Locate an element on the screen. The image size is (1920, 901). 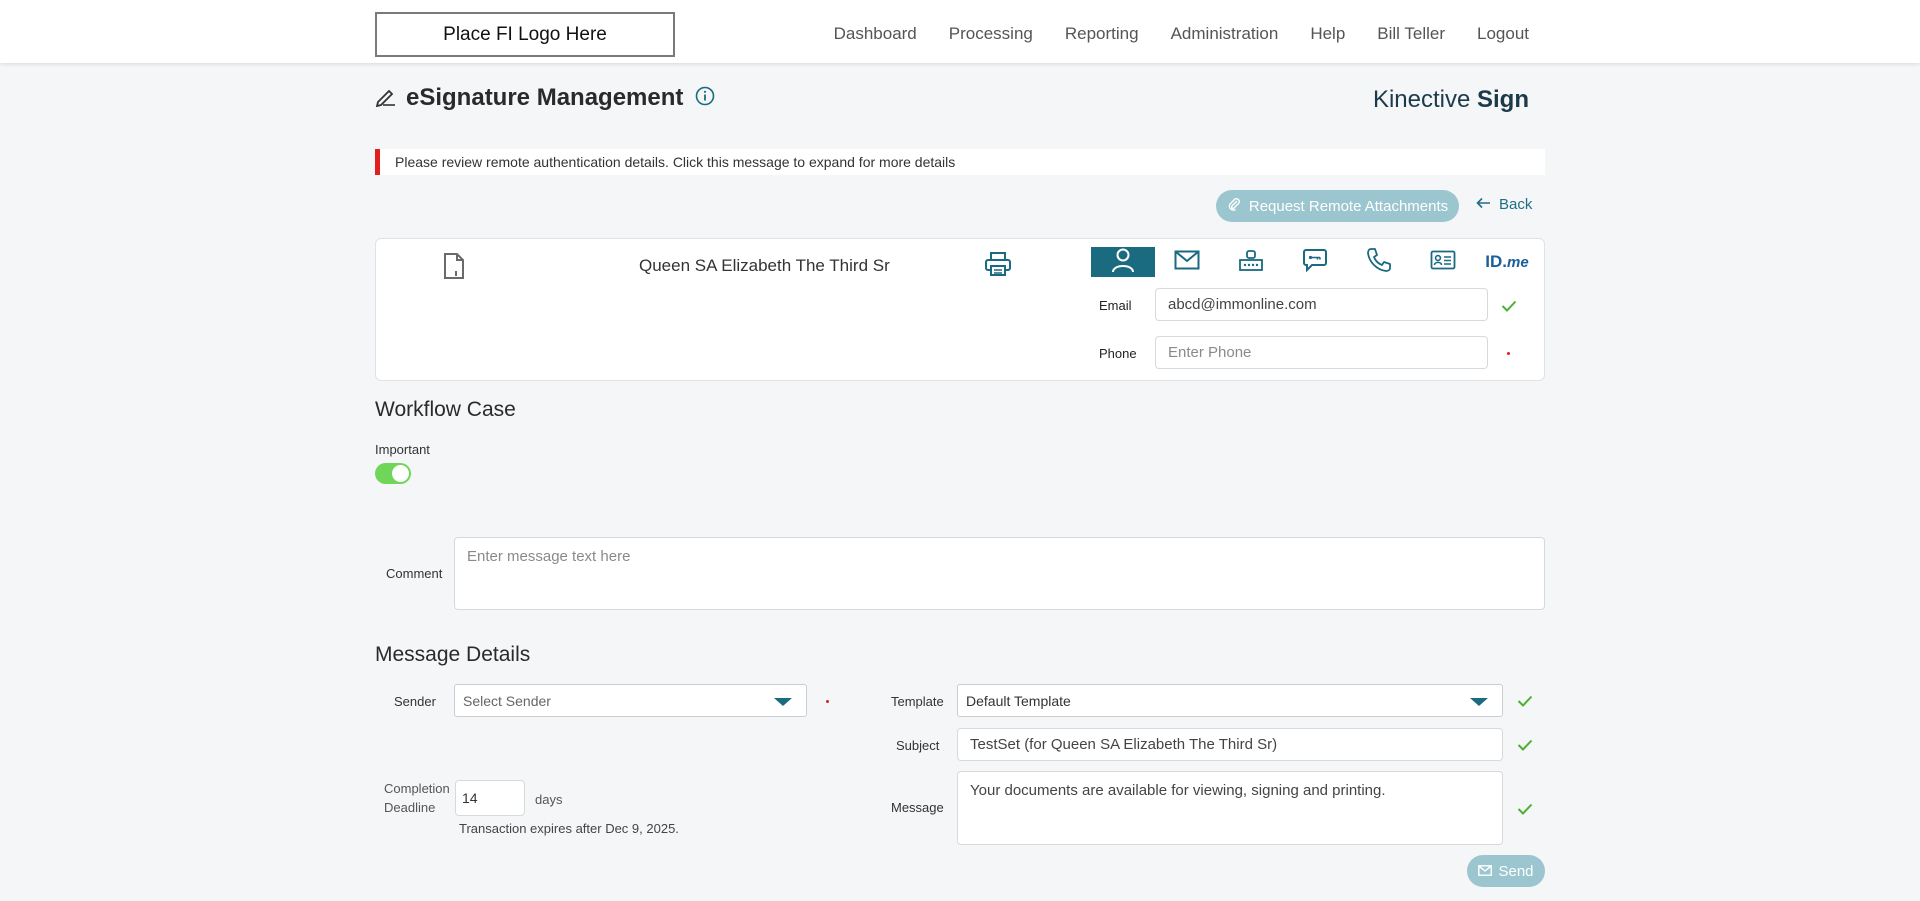
message-label: Message is located at coordinates (917, 807).